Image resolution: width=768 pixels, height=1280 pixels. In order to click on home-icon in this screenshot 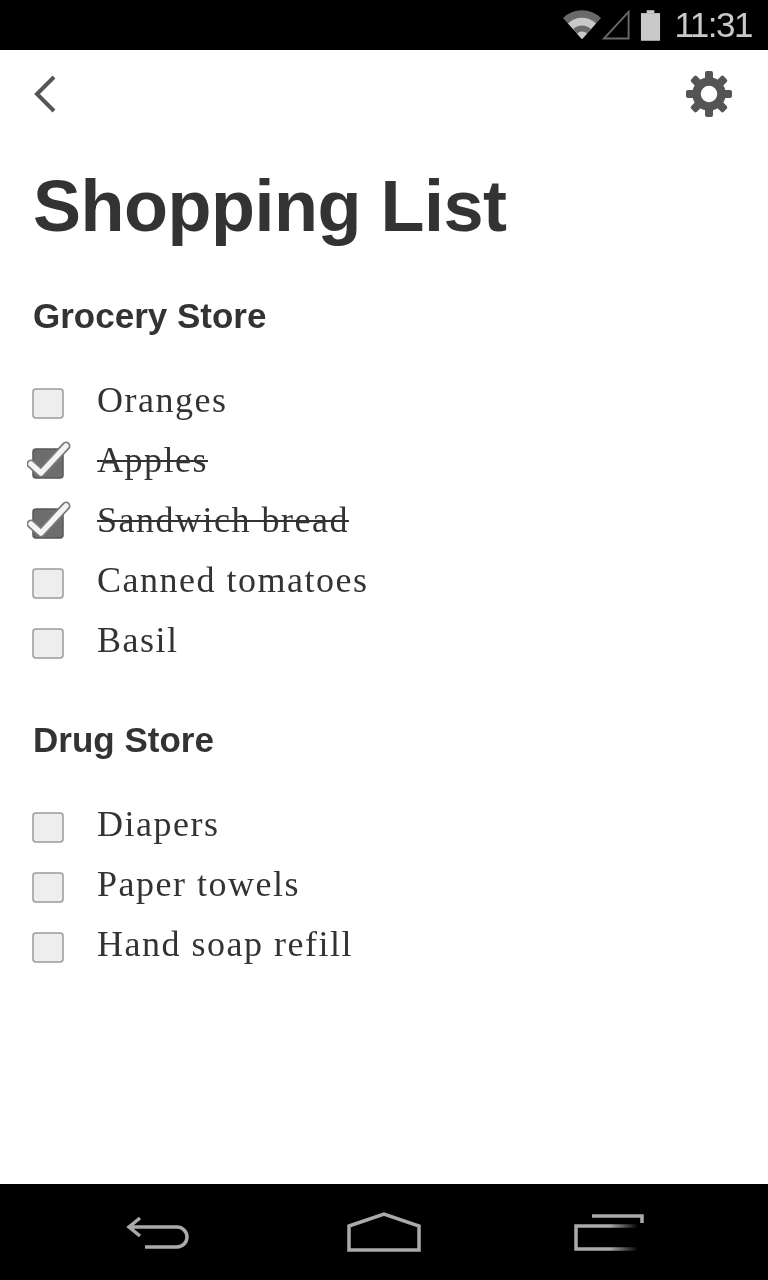, I will do `click(384, 1232)`.